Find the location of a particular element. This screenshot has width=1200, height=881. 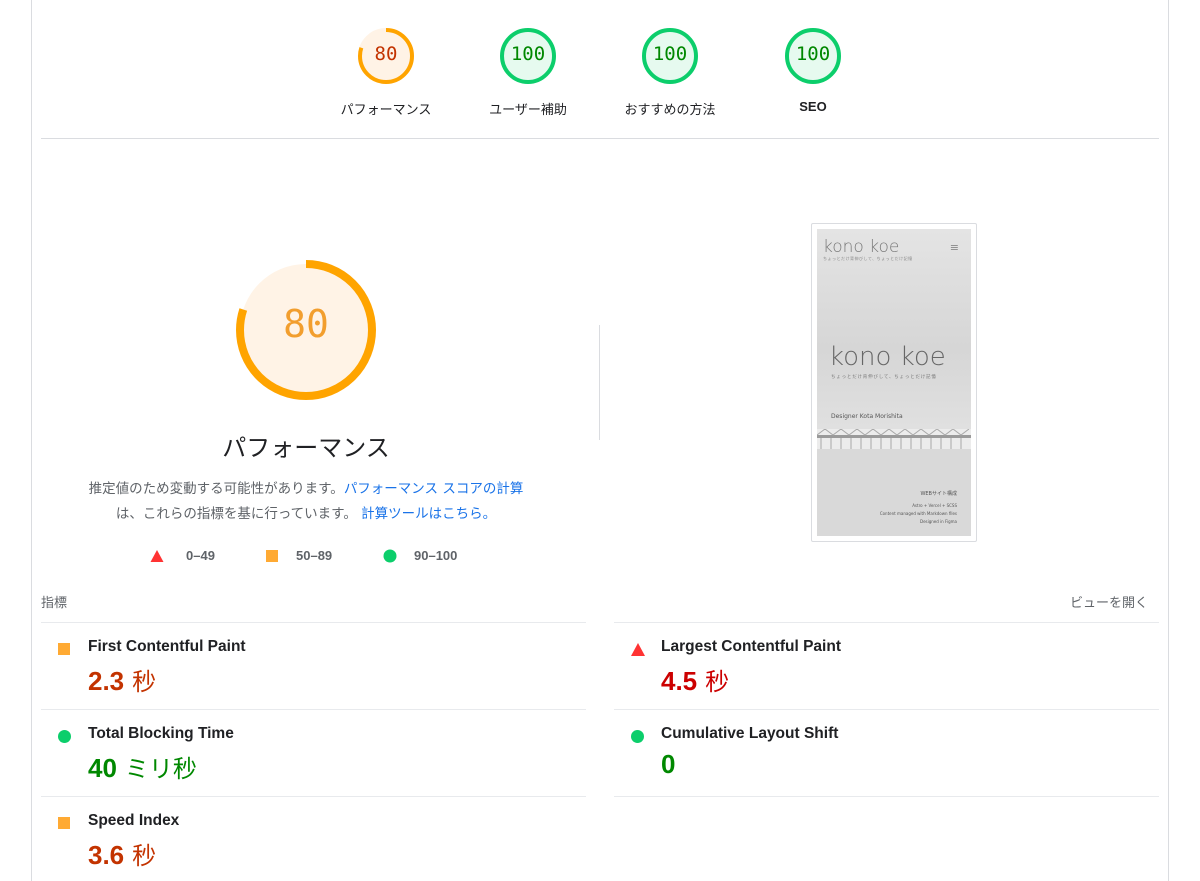

score-calc-link: パフォーマンス スコアの計算 is located at coordinates (434, 489).